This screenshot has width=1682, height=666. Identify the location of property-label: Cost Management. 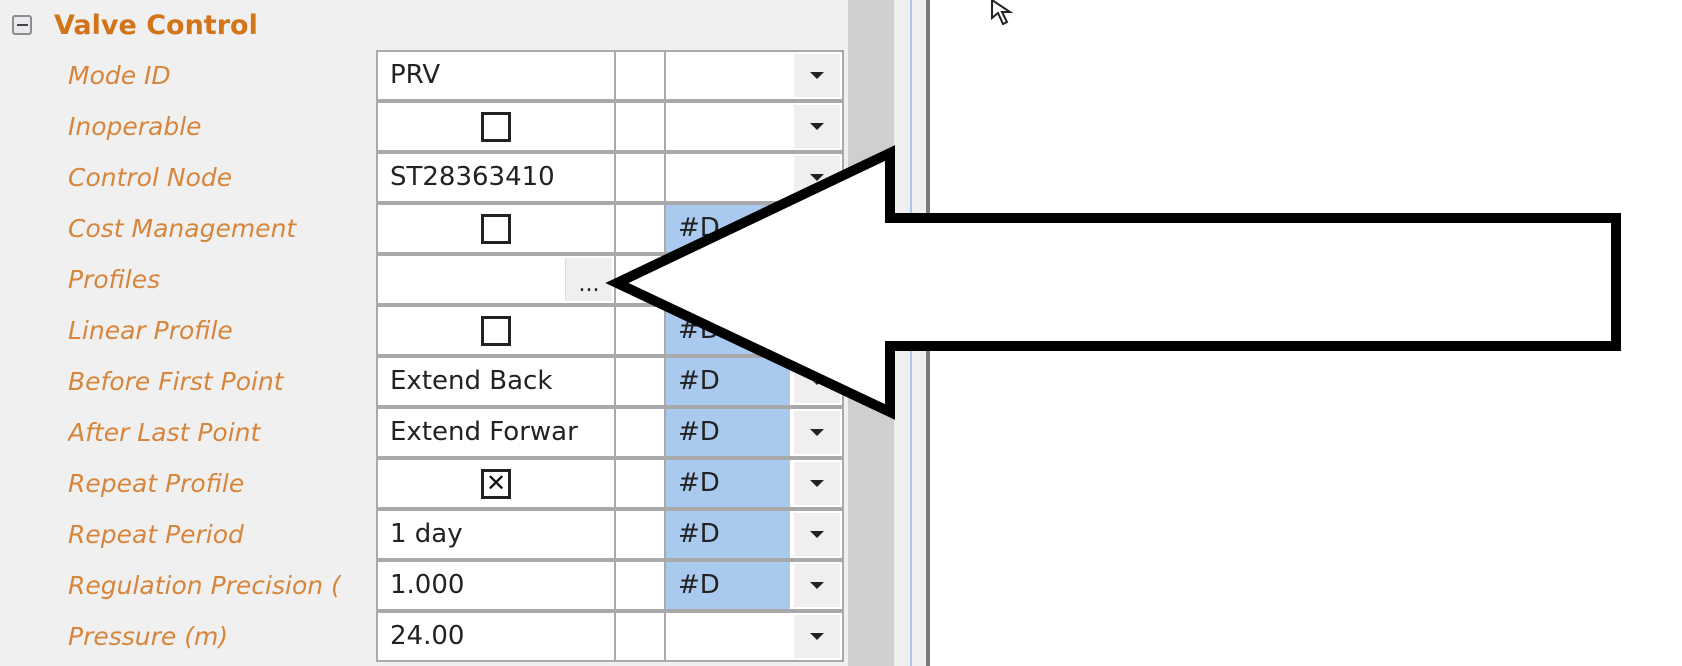
(182, 228).